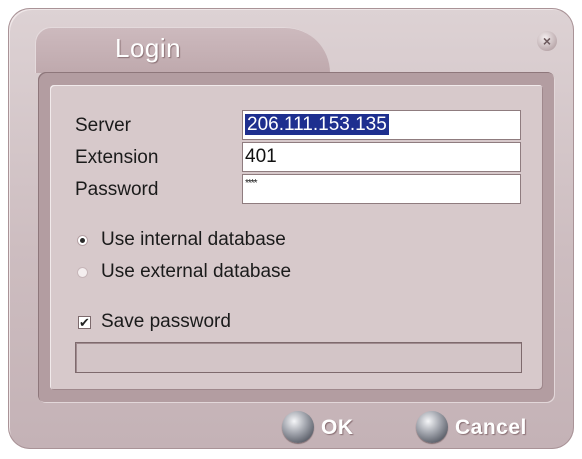 This screenshot has width=582, height=459. Describe the element at coordinates (117, 157) in the screenshot. I see `extension-label: Extension` at that location.